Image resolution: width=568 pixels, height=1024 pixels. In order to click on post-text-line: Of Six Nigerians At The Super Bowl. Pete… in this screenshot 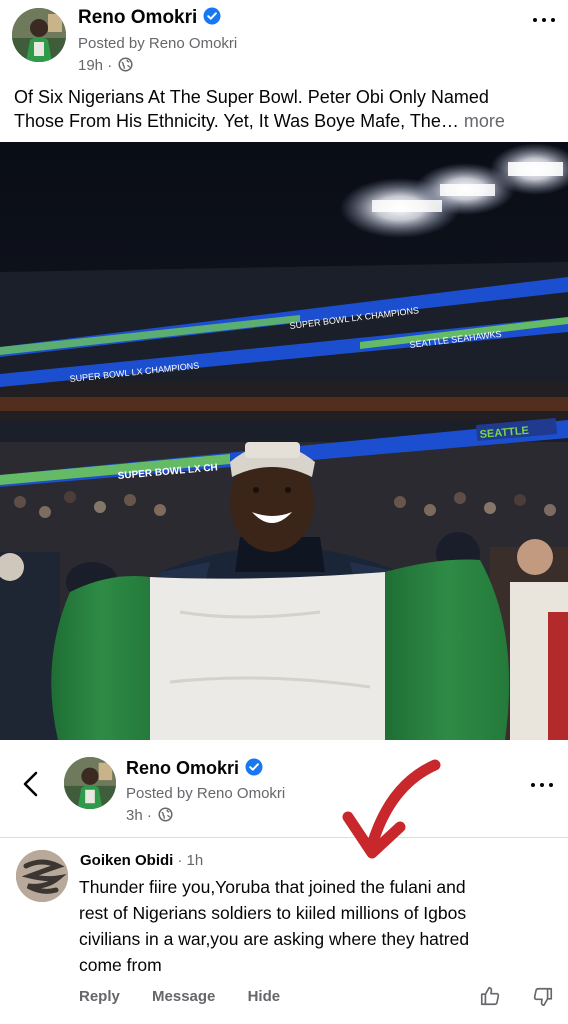, I will do `click(251, 97)`.